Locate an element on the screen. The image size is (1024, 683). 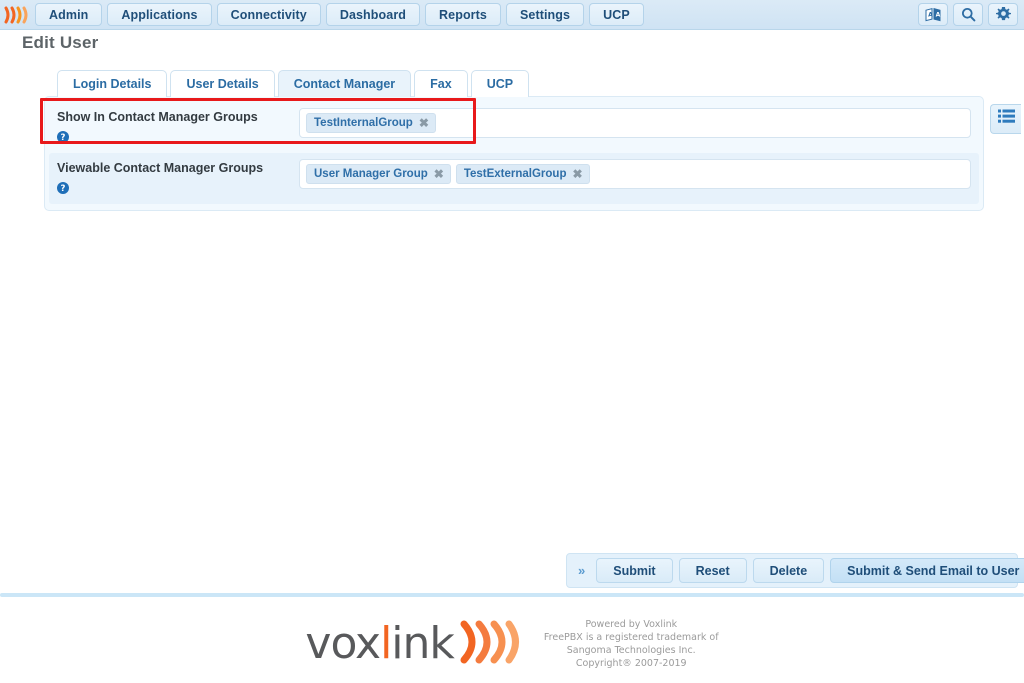
chip-test-external-group: TestExternalGroup ✖ is located at coordinates (522, 174).